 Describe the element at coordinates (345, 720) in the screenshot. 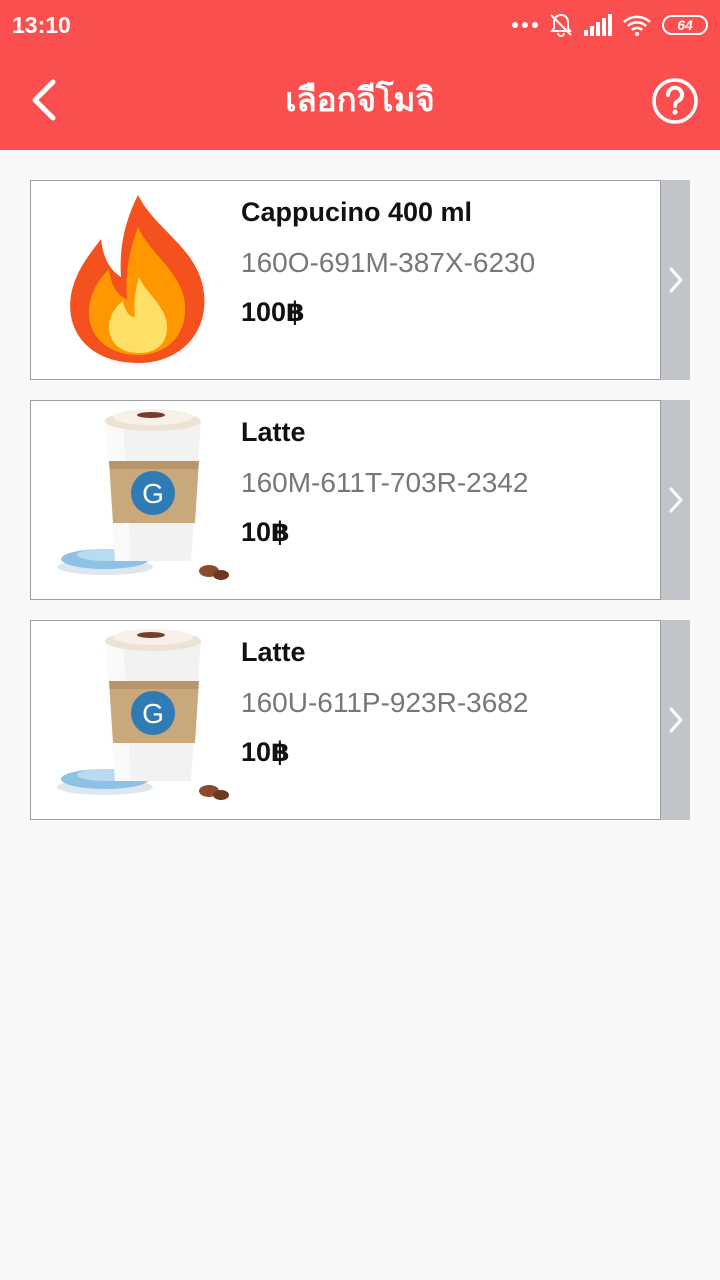

I see `item-card-body: G Latte 160U-611P-923R-3682 10฿` at that location.